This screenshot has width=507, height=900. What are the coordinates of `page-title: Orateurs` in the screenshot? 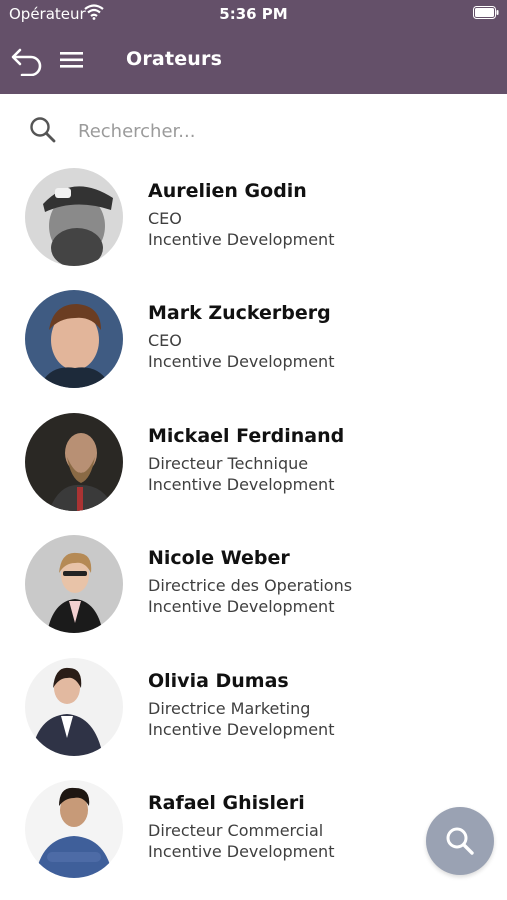 It's located at (174, 59).